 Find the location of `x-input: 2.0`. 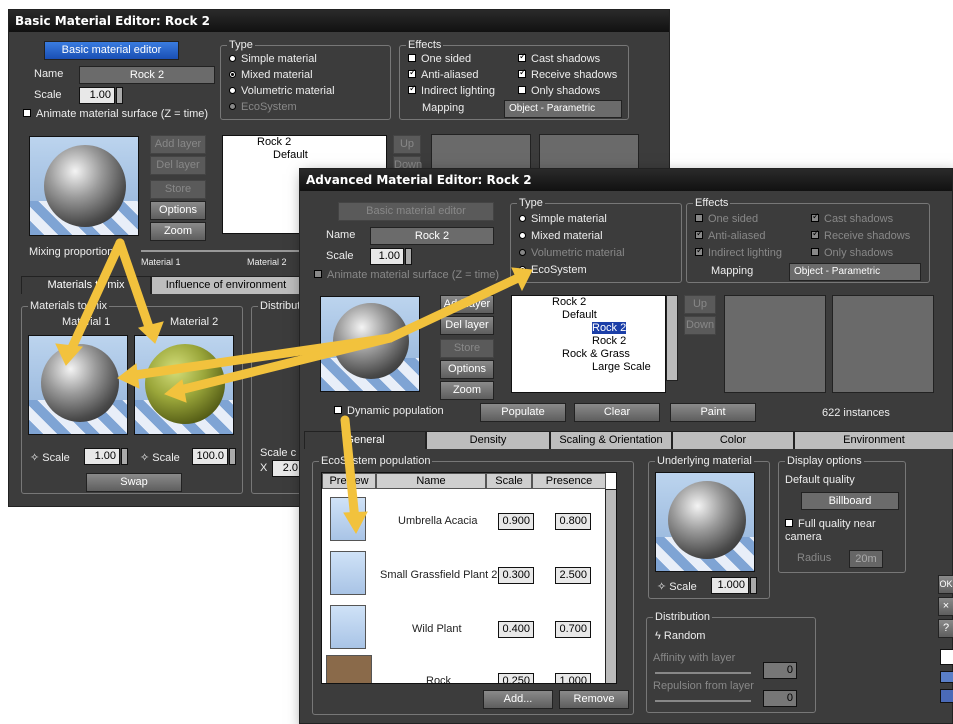

x-input: 2.0 is located at coordinates (287, 468).